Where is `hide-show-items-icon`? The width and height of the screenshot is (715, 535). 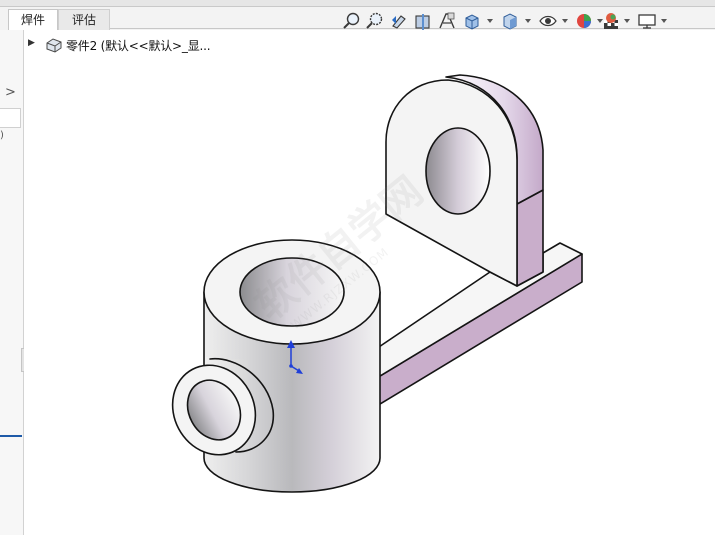 hide-show-items-icon is located at coordinates (548, 21).